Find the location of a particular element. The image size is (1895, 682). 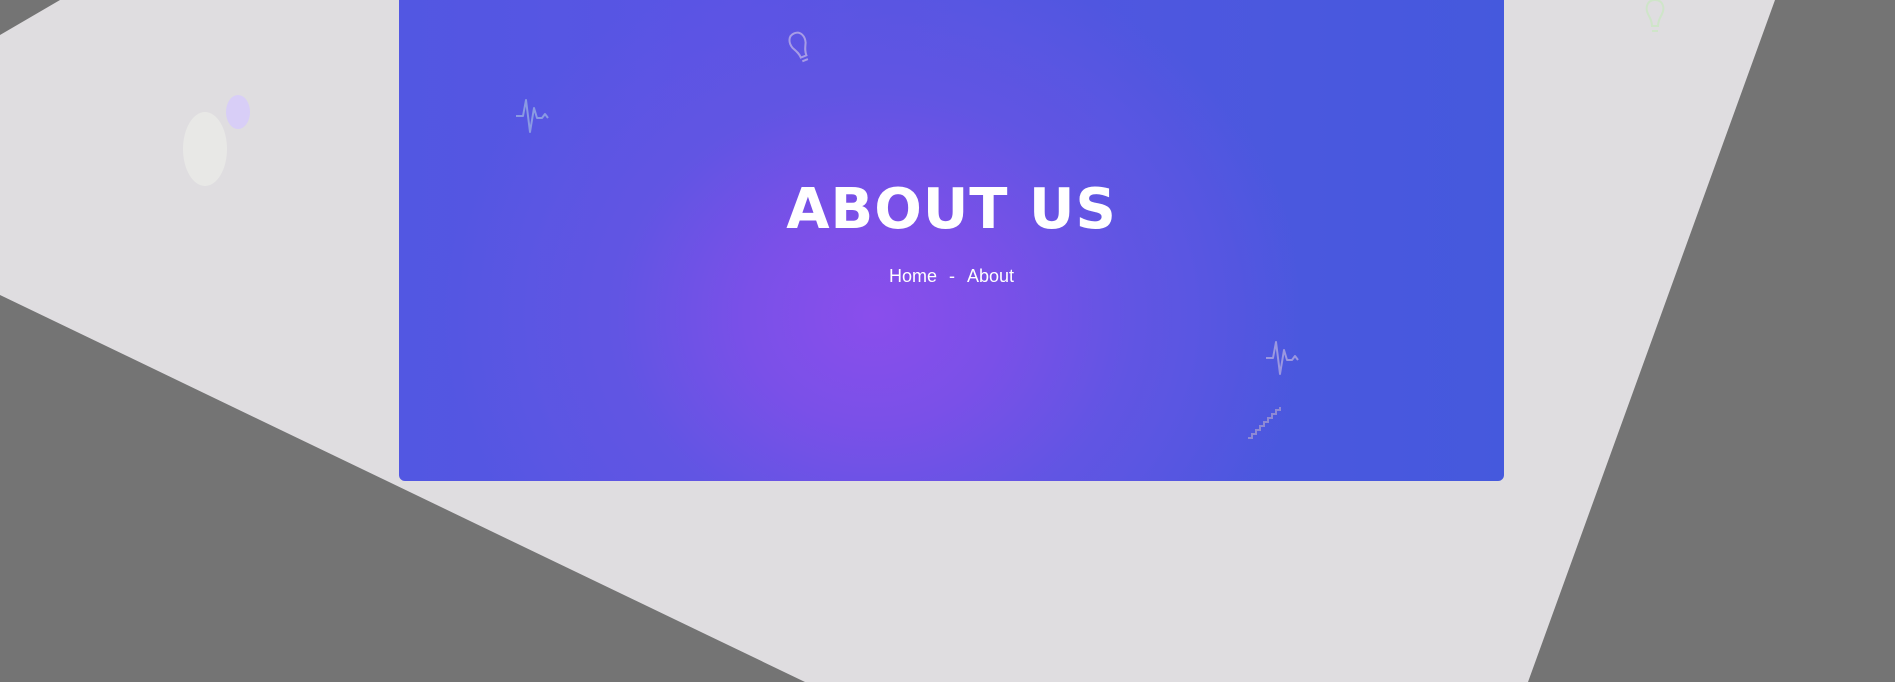

breadcrumb: Home - About is located at coordinates (951, 276).